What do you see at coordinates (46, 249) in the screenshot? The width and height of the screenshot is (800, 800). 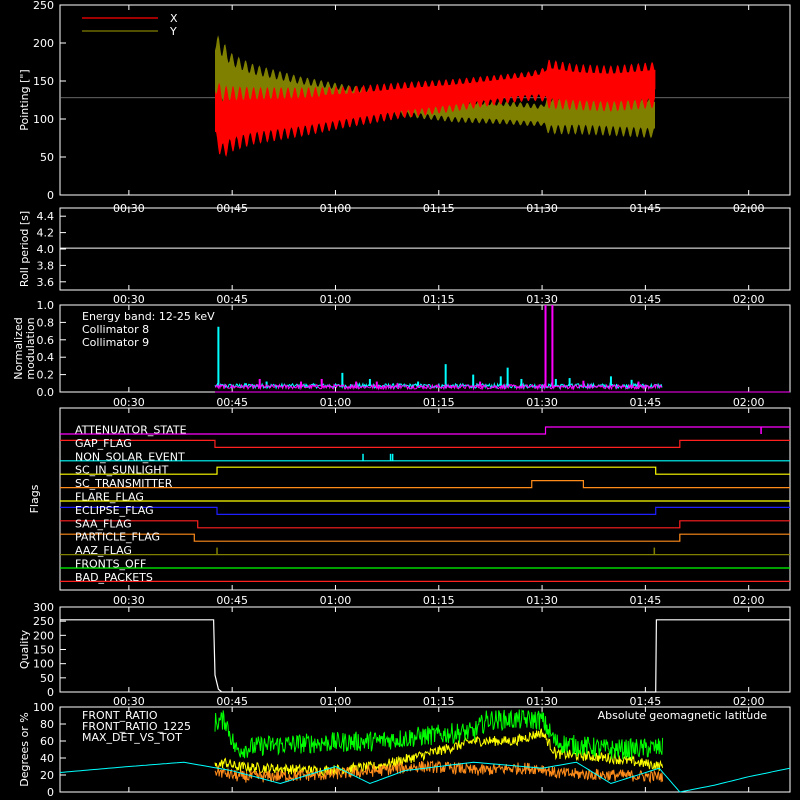 I see `y-tick-label: 4.0` at bounding box center [46, 249].